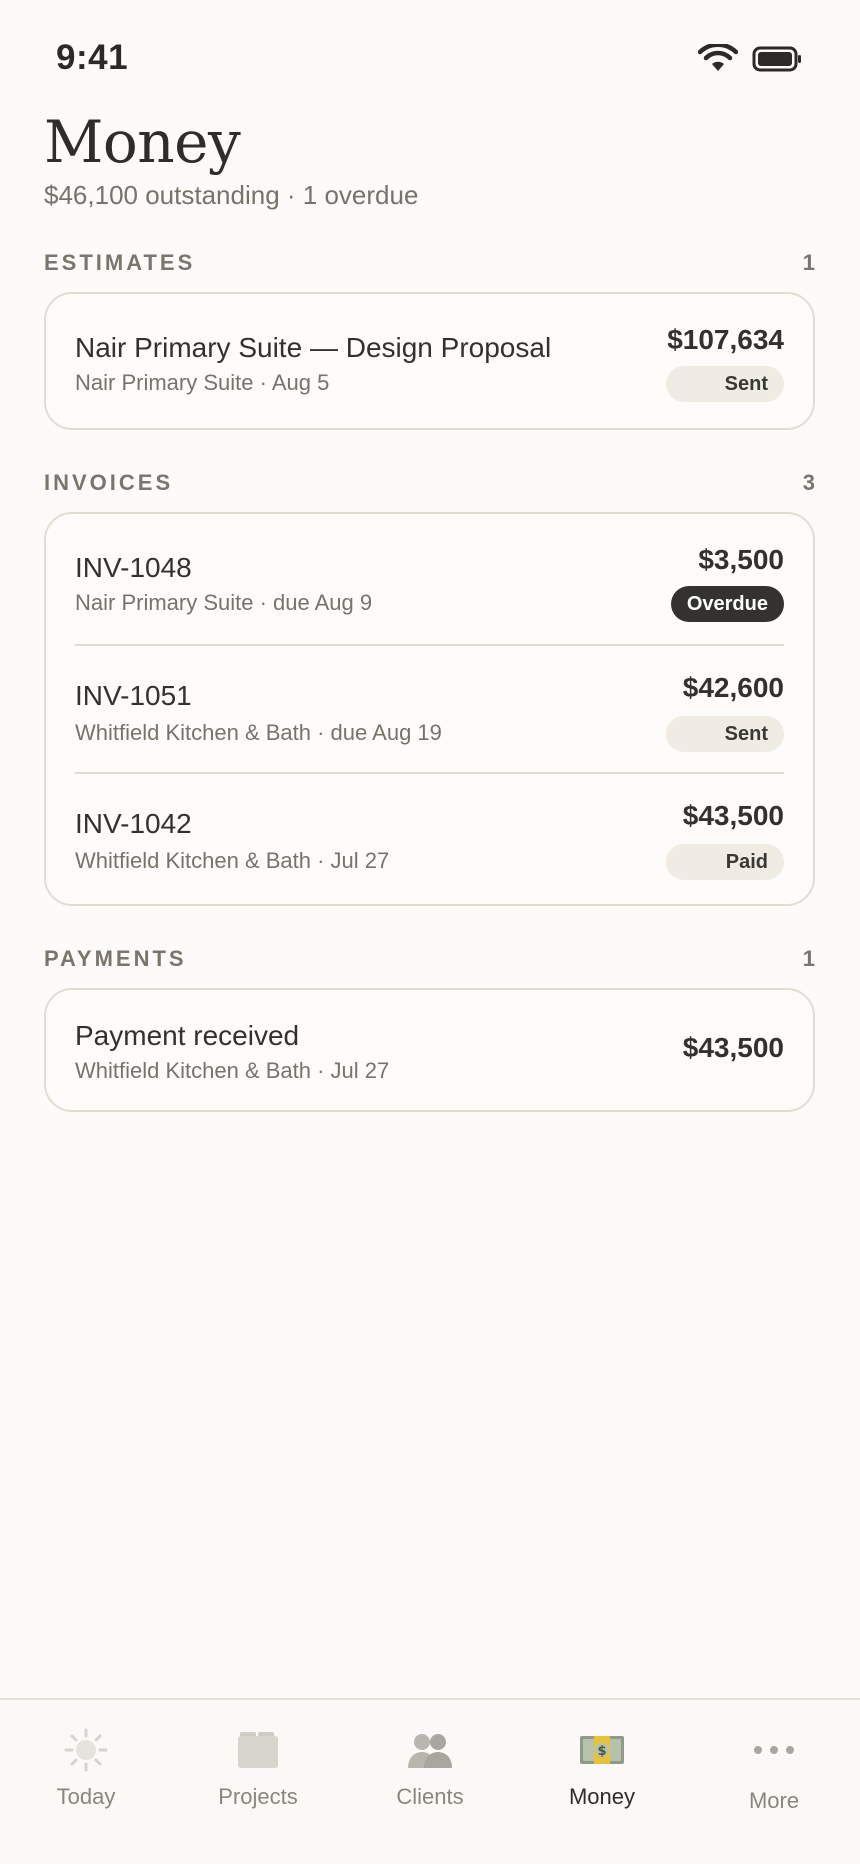 This screenshot has height=1864, width=860. Describe the element at coordinates (109, 482) in the screenshot. I see `section-title: INVOICES` at that location.